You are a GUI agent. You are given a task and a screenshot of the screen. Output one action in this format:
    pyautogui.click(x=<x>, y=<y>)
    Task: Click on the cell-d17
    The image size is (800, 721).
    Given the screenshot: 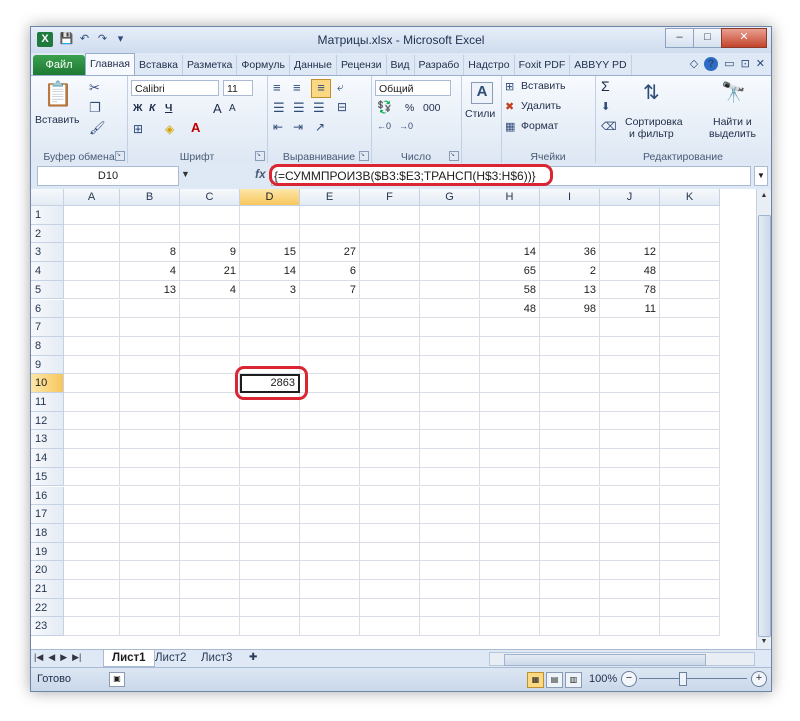 What is the action you would take?
    pyautogui.click(x=270, y=514)
    